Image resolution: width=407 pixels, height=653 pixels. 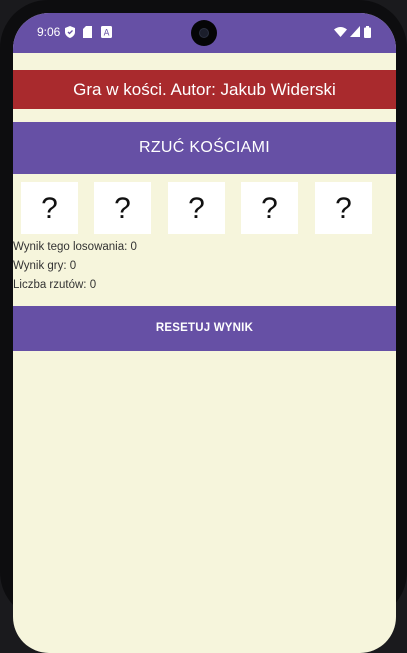 I want to click on reset-score-button: RESETUJ WYNIK, so click(x=204, y=328).